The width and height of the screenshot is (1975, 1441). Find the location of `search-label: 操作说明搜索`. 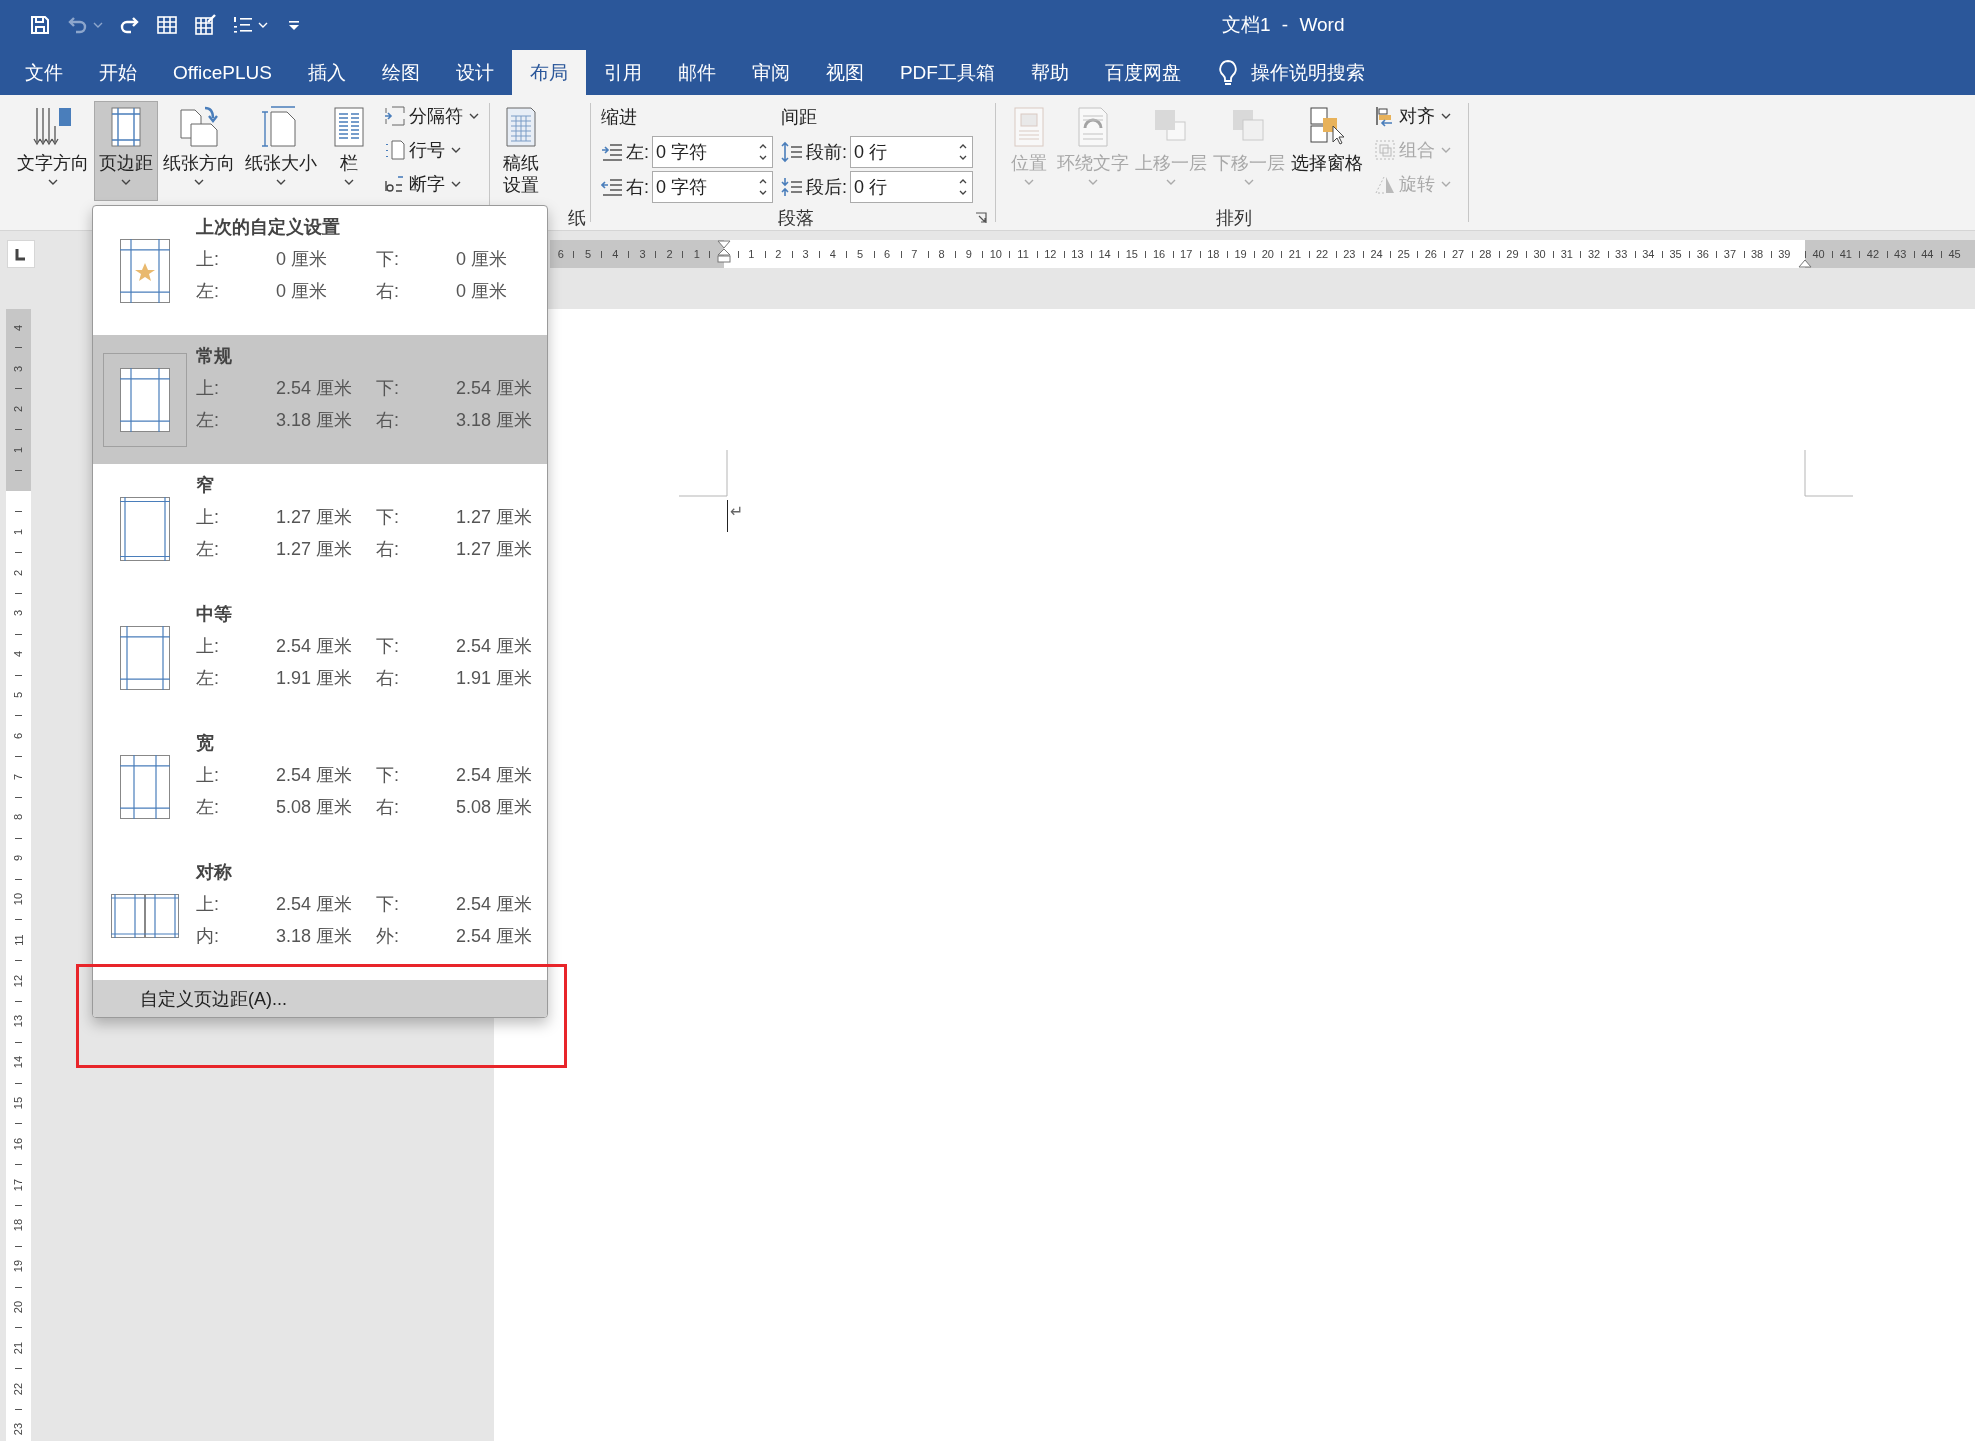

search-label: 操作说明搜索 is located at coordinates (1307, 72).